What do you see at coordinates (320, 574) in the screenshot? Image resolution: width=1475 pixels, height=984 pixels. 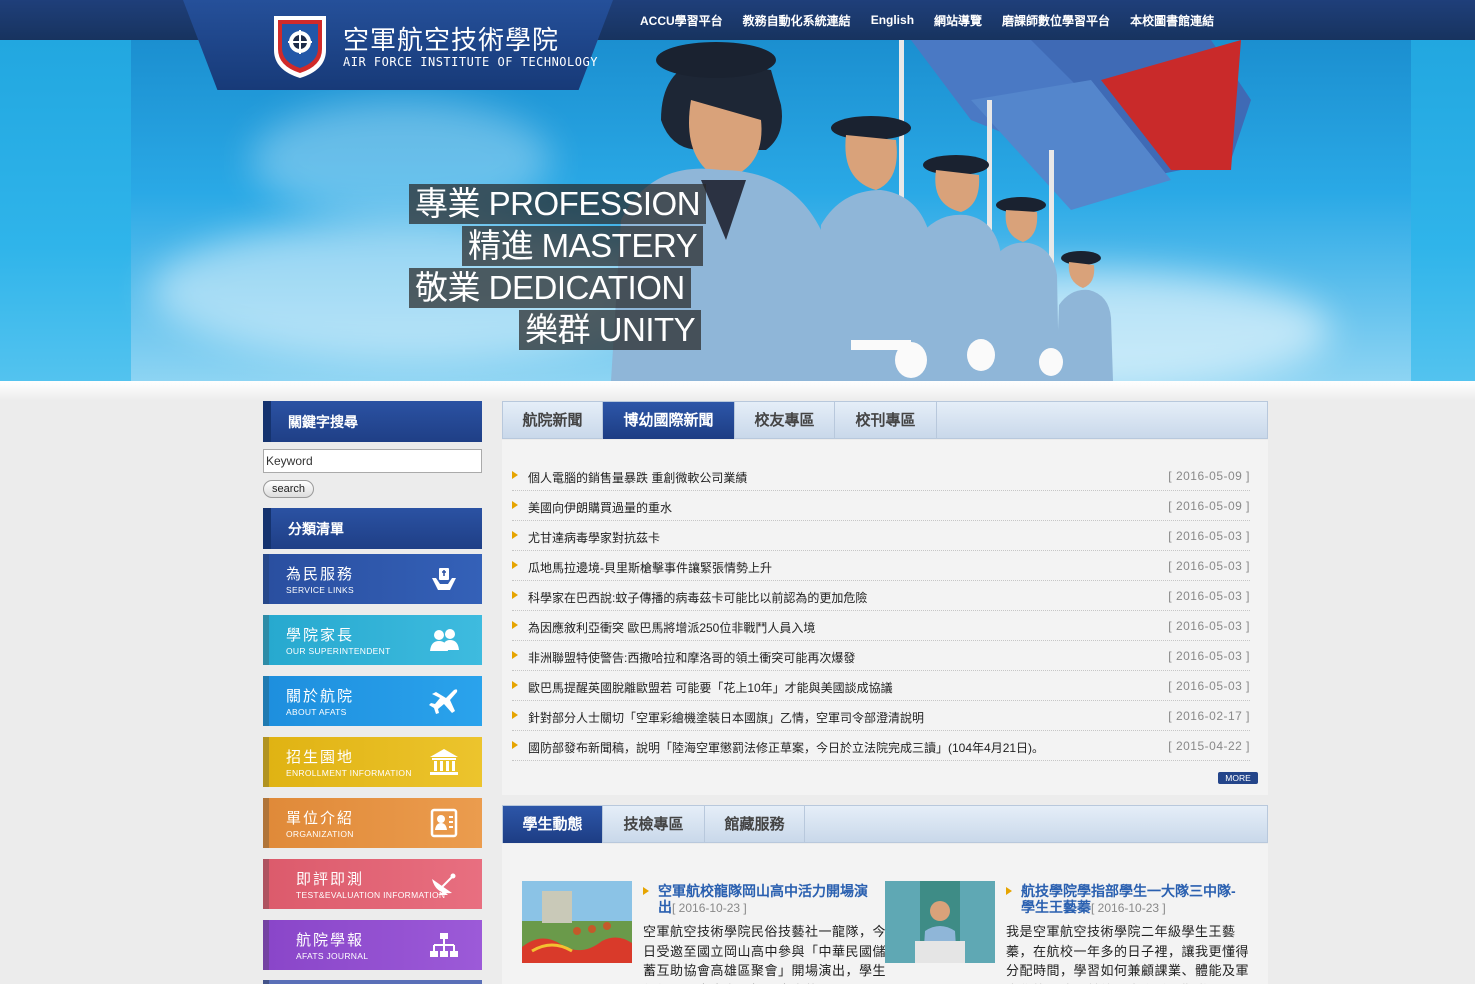 I see `category-label: 為民服務` at bounding box center [320, 574].